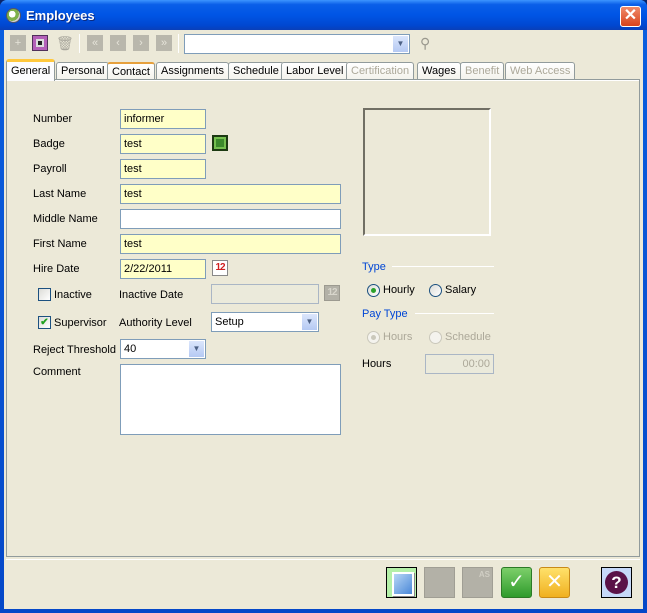 The image size is (647, 613). Describe the element at coordinates (373, 337) in the screenshot. I see `hours-radio` at that location.